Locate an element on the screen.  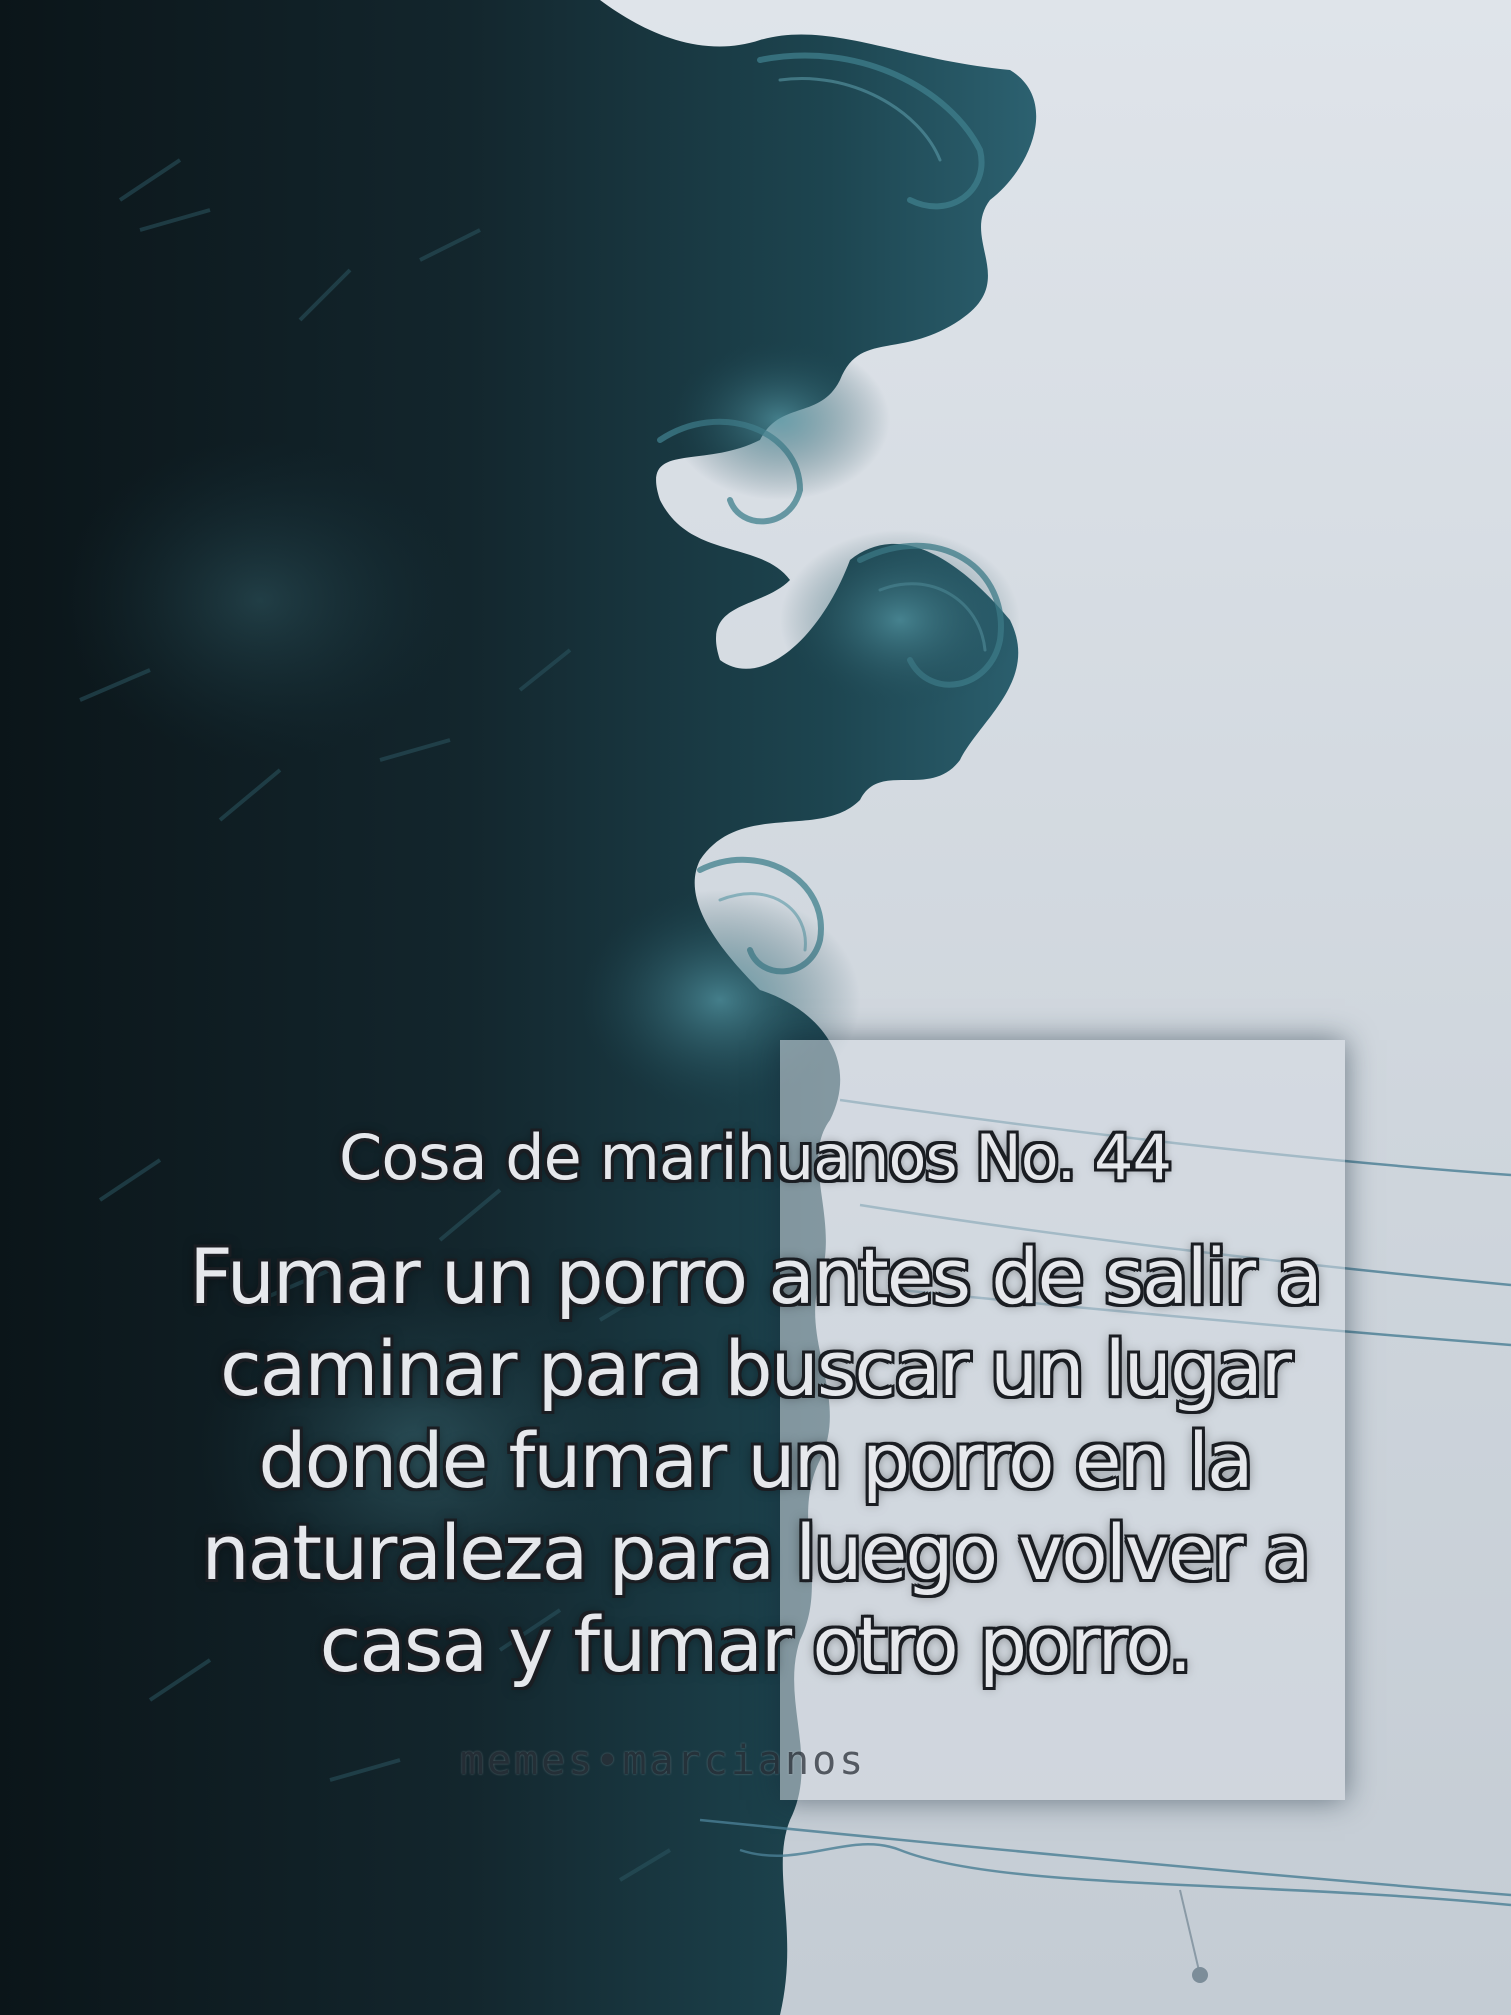
meme-title: Cosa de marihuanos No. 44 is located at coordinates (755, 1157).